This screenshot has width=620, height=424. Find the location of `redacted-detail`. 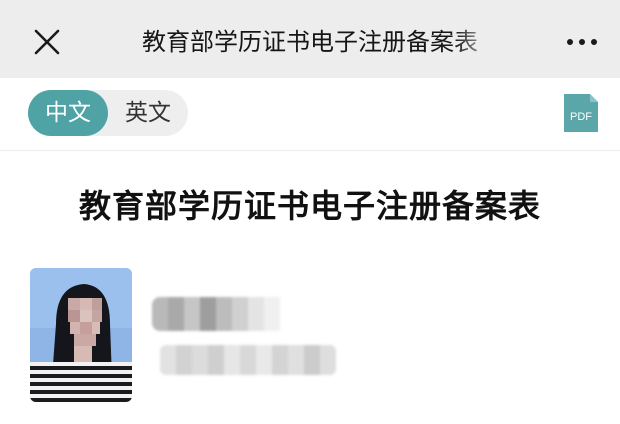

redacted-detail is located at coordinates (248, 360).